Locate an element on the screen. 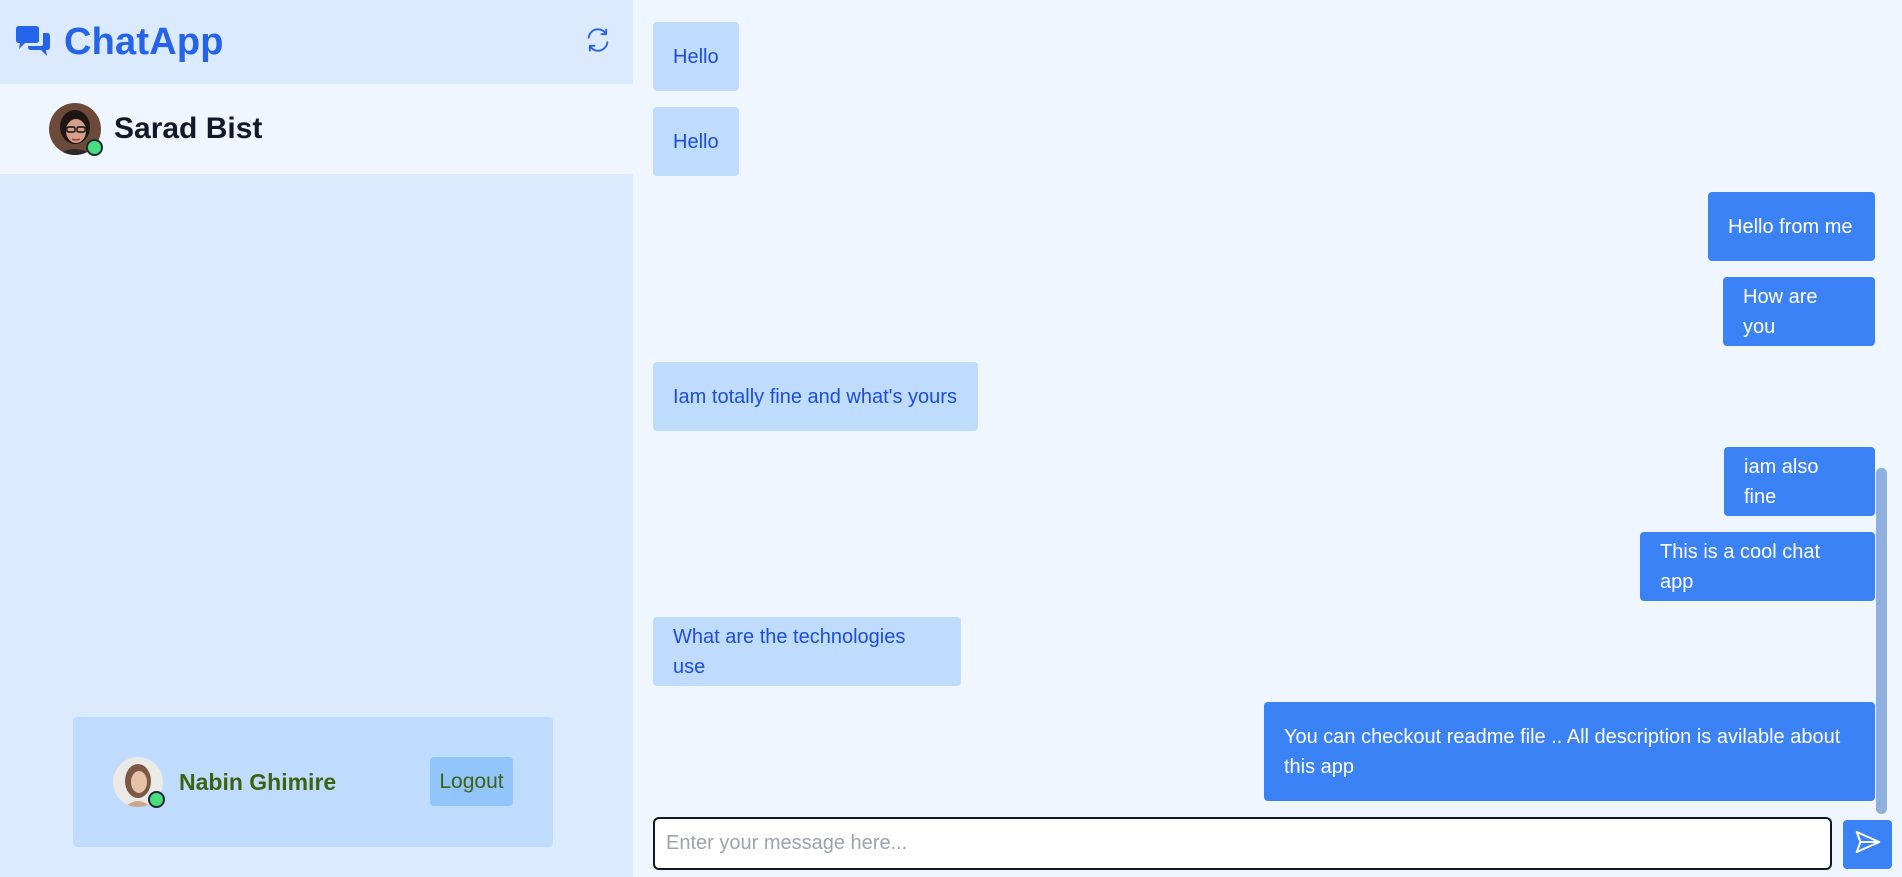  contact-name: Sarad Bist is located at coordinates (188, 128).